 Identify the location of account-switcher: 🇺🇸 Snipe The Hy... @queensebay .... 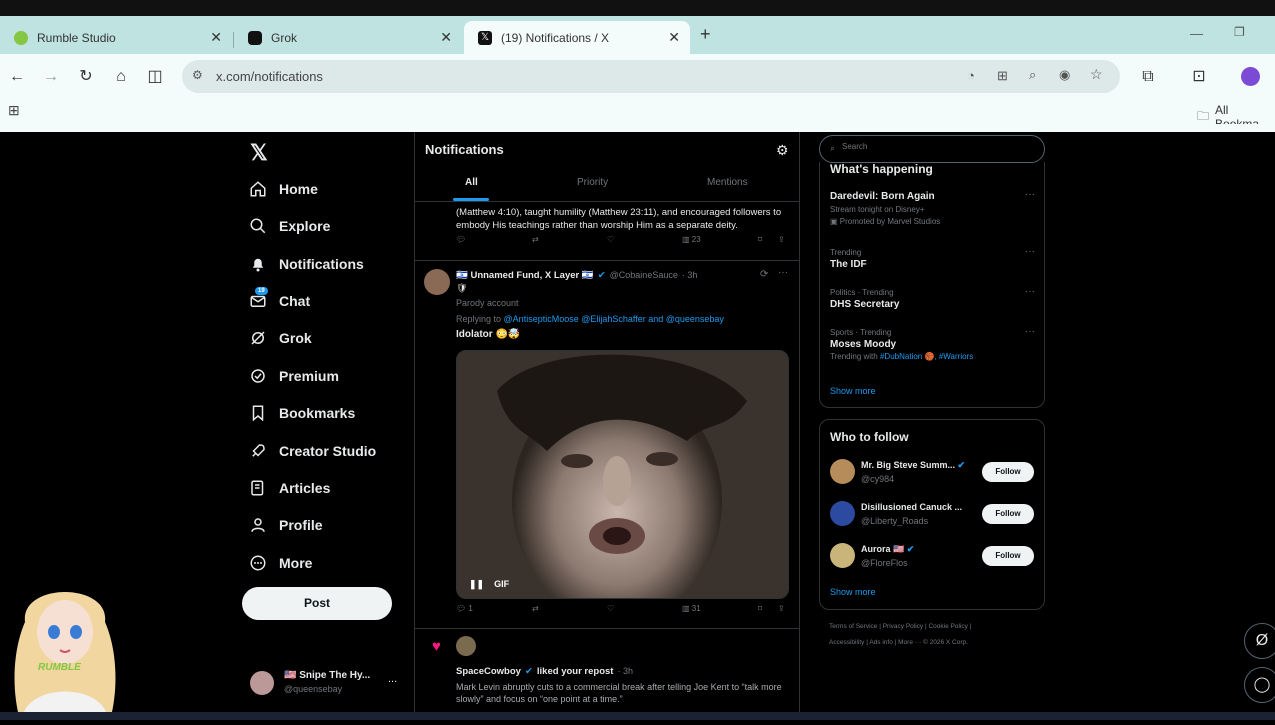
(330, 684).